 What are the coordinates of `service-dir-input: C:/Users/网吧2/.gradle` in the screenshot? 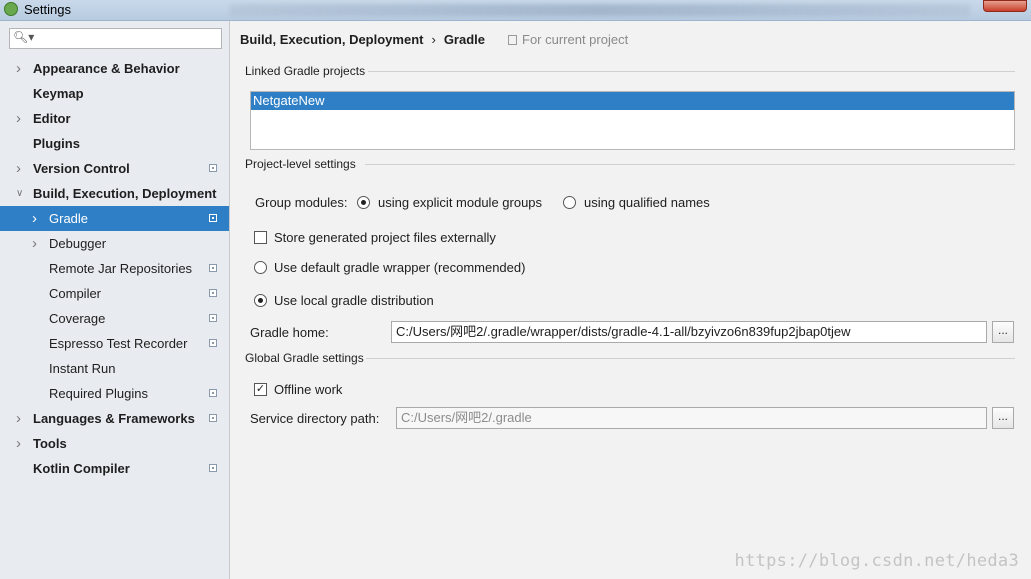 It's located at (691, 418).